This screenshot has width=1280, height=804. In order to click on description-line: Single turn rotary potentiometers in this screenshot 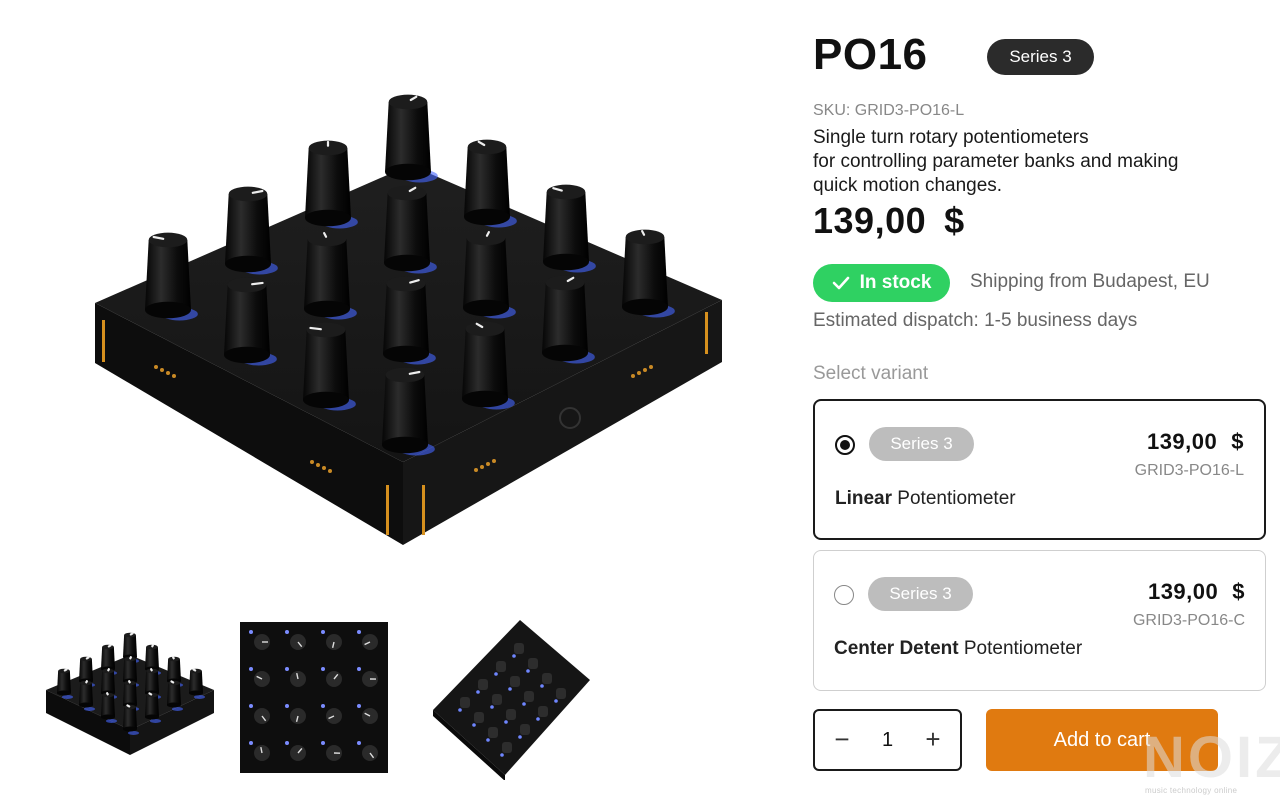, I will do `click(951, 137)`.